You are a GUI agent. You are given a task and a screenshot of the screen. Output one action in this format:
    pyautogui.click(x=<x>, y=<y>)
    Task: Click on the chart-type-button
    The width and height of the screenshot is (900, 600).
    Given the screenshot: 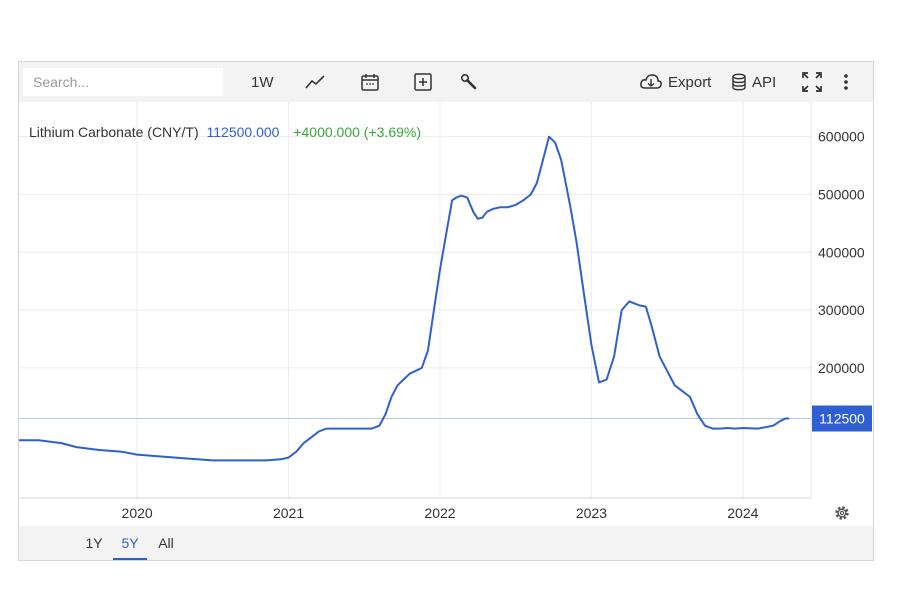 What is the action you would take?
    pyautogui.click(x=315, y=82)
    